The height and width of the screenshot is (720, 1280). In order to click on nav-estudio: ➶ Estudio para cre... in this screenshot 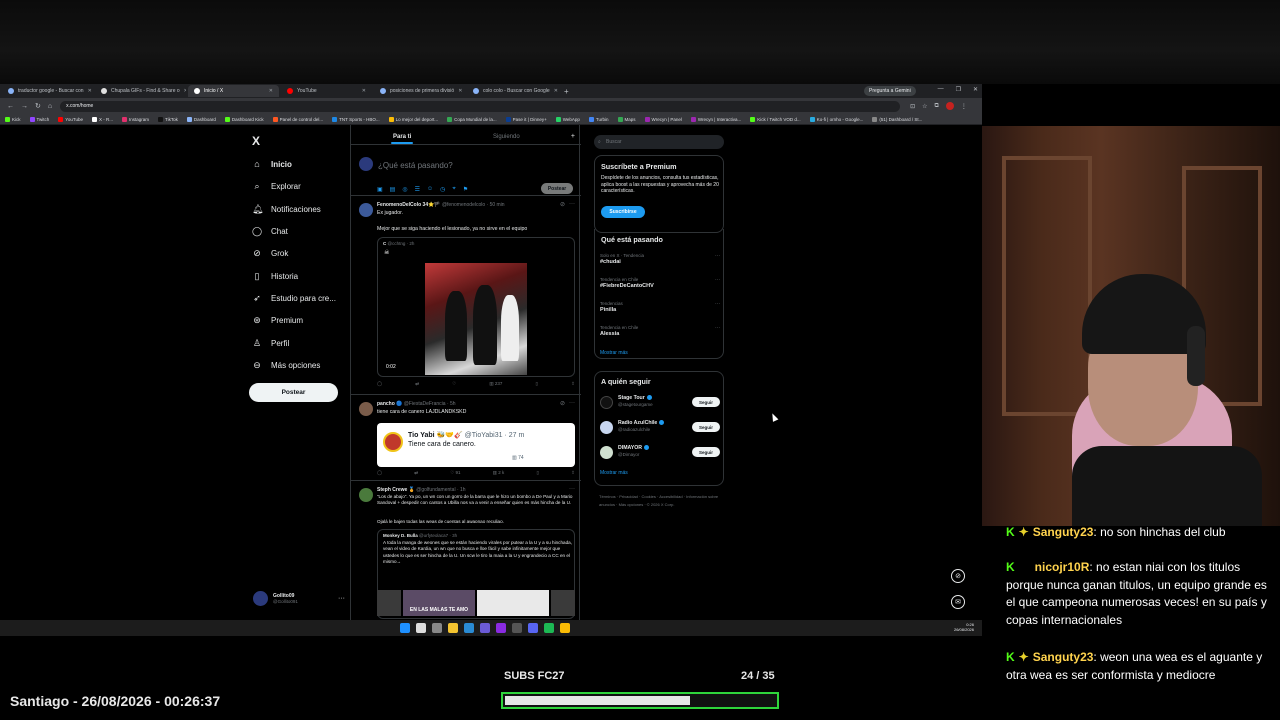, I will do `click(294, 298)`.